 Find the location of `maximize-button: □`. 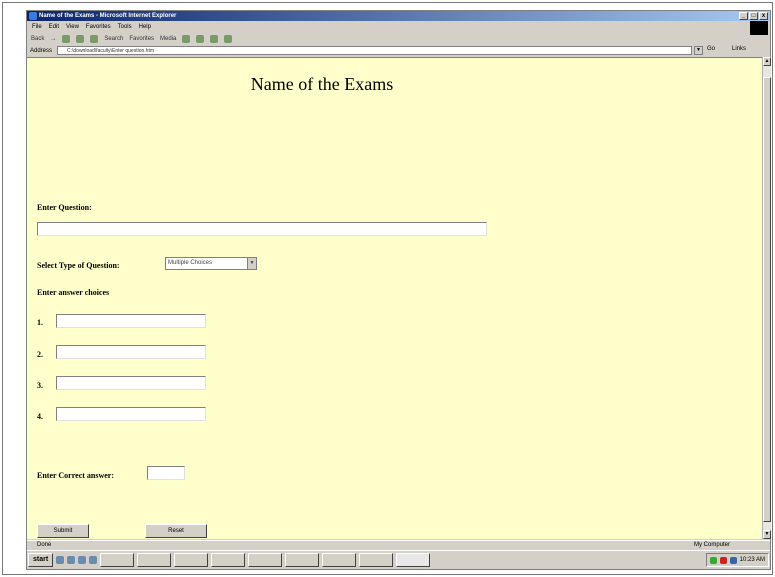

maximize-button: □ is located at coordinates (753, 16).